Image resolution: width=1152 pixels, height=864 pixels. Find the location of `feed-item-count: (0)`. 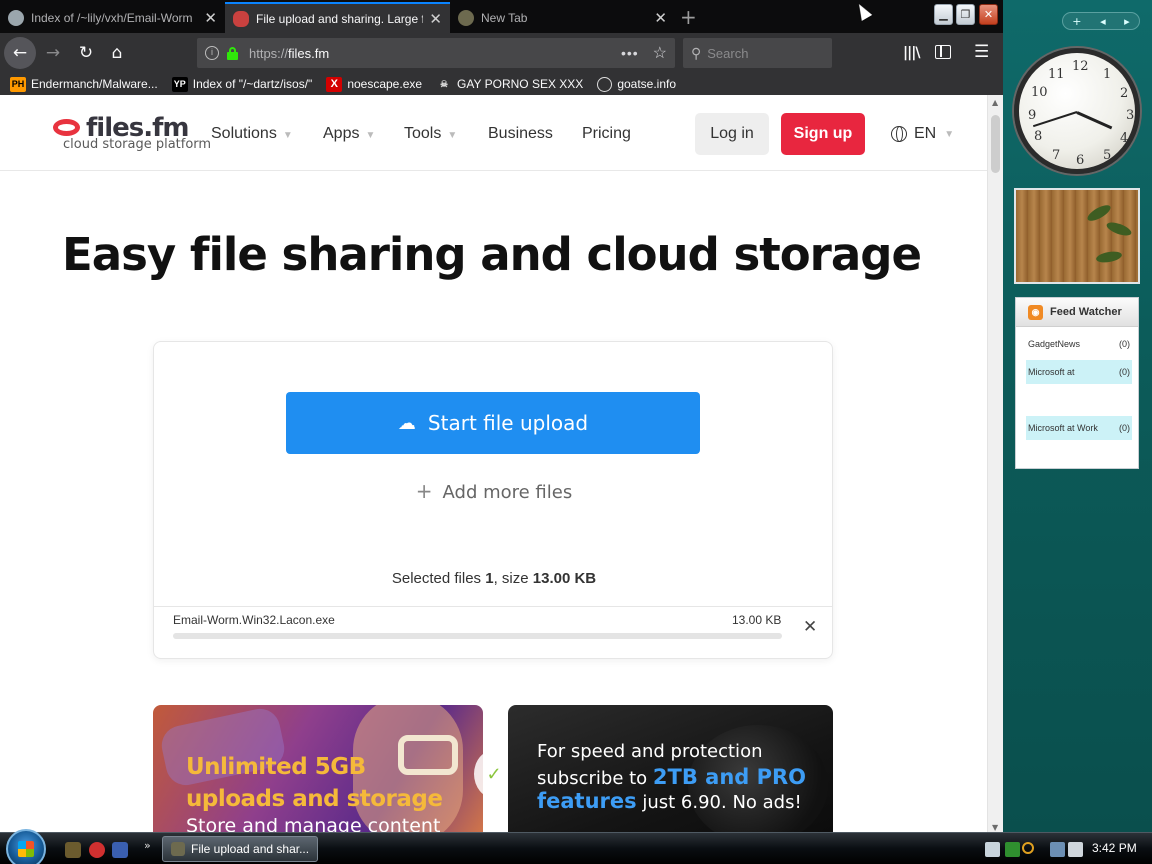

feed-item-count: (0) is located at coordinates (1124, 428).